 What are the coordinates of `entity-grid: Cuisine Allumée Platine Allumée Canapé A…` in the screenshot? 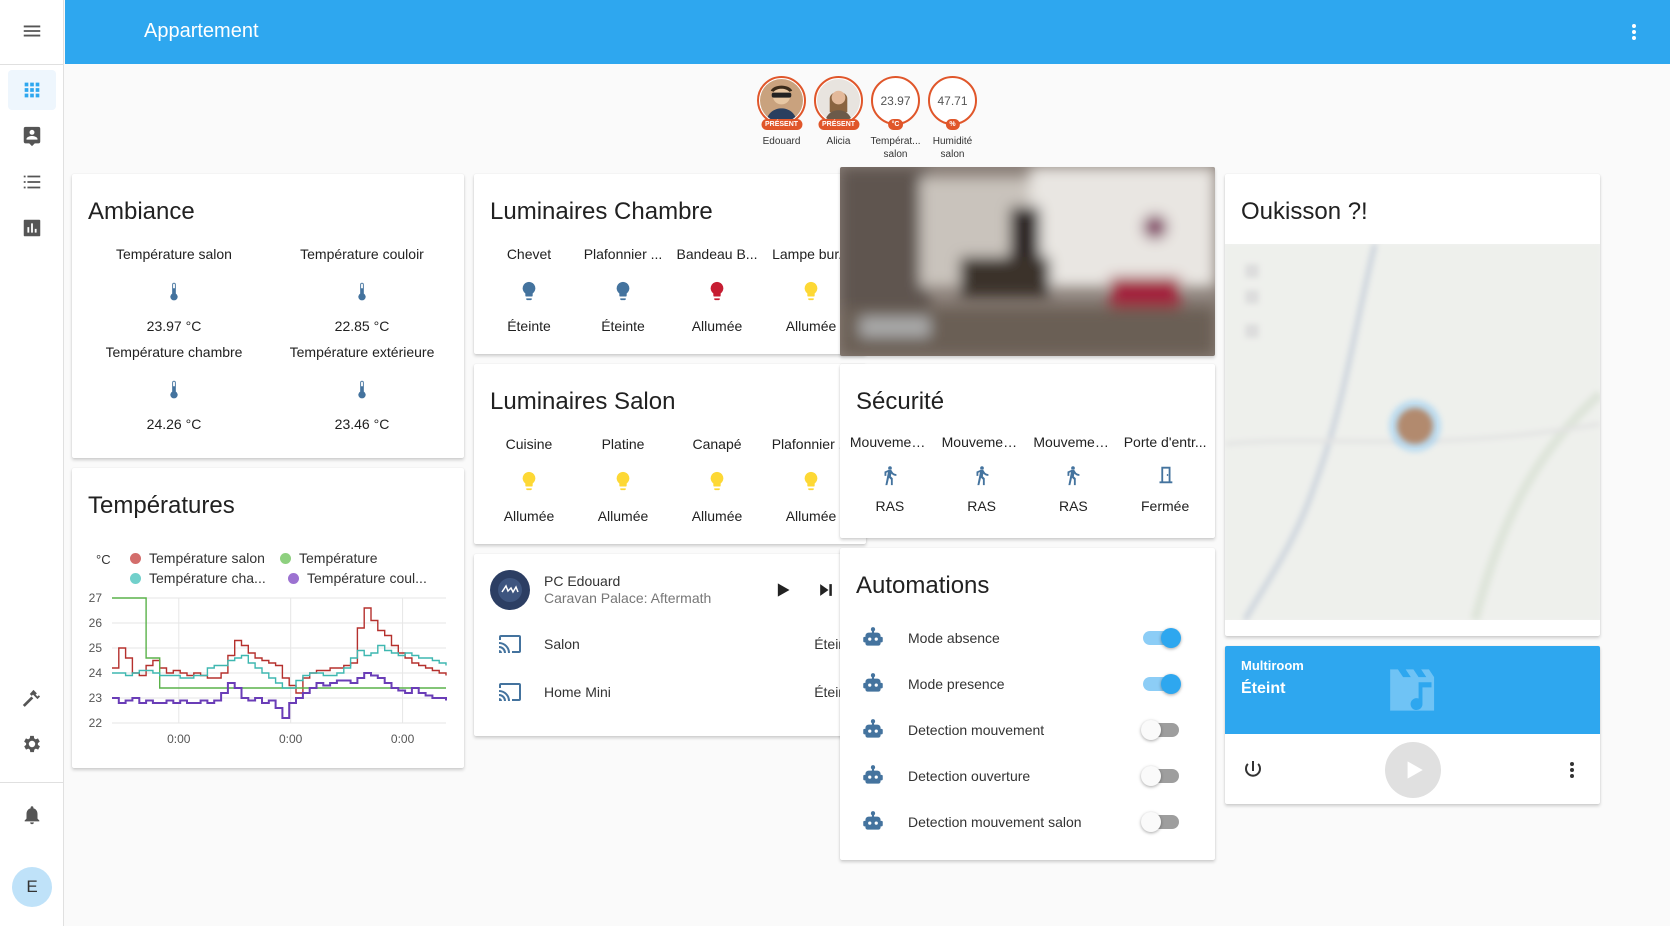 It's located at (670, 481).